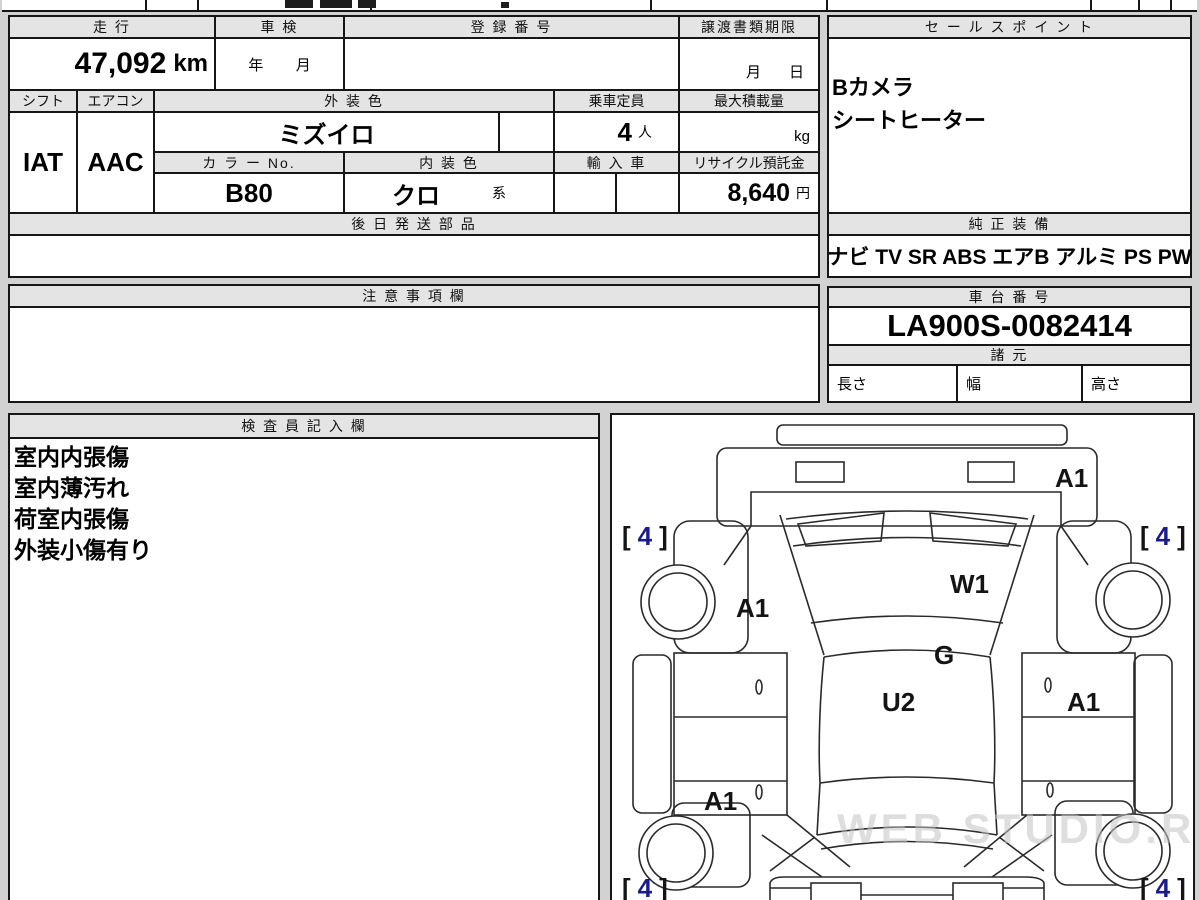 This screenshot has width=1200, height=900. I want to click on inspection-year-label: 年, so click(256, 65).